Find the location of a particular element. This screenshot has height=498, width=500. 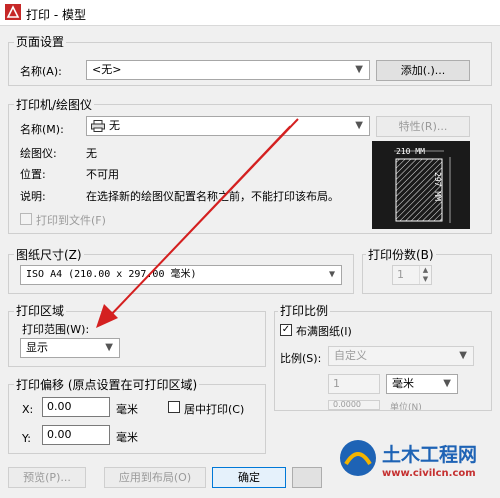

plotter-label: 绘图仪: is located at coordinates (38, 153).